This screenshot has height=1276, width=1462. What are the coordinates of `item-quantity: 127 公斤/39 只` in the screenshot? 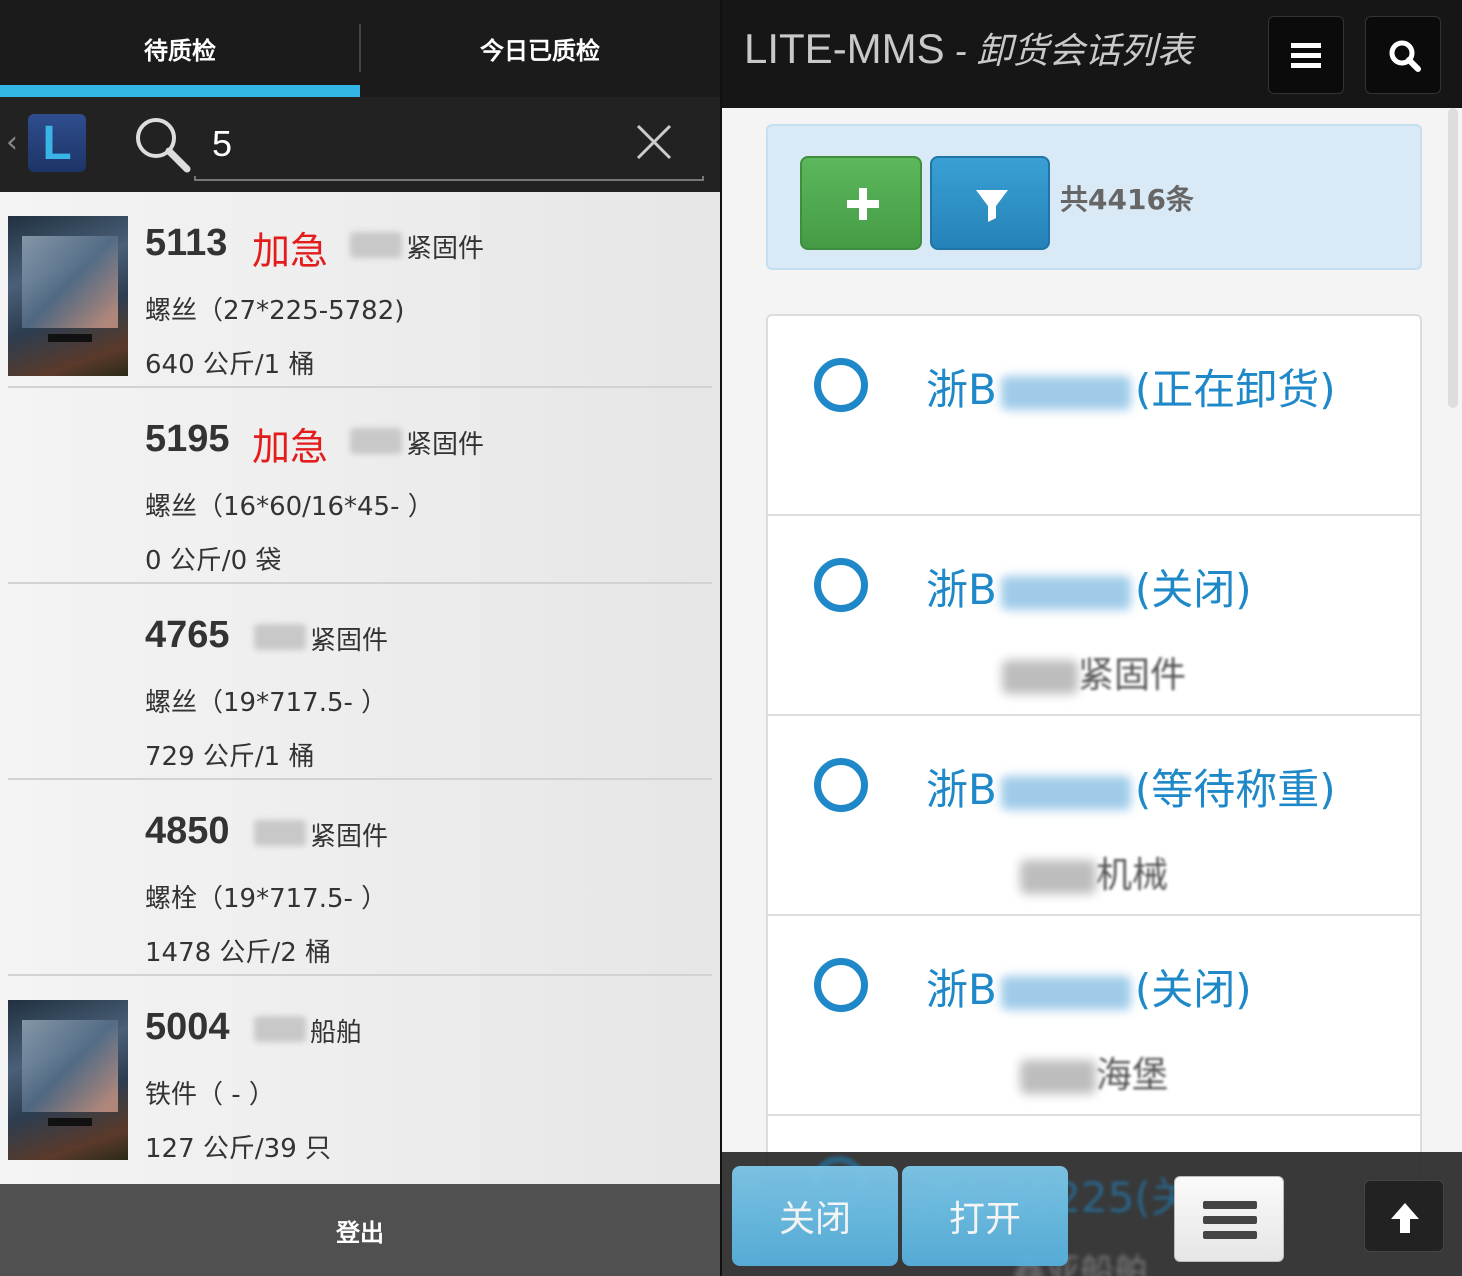 It's located at (238, 1149).